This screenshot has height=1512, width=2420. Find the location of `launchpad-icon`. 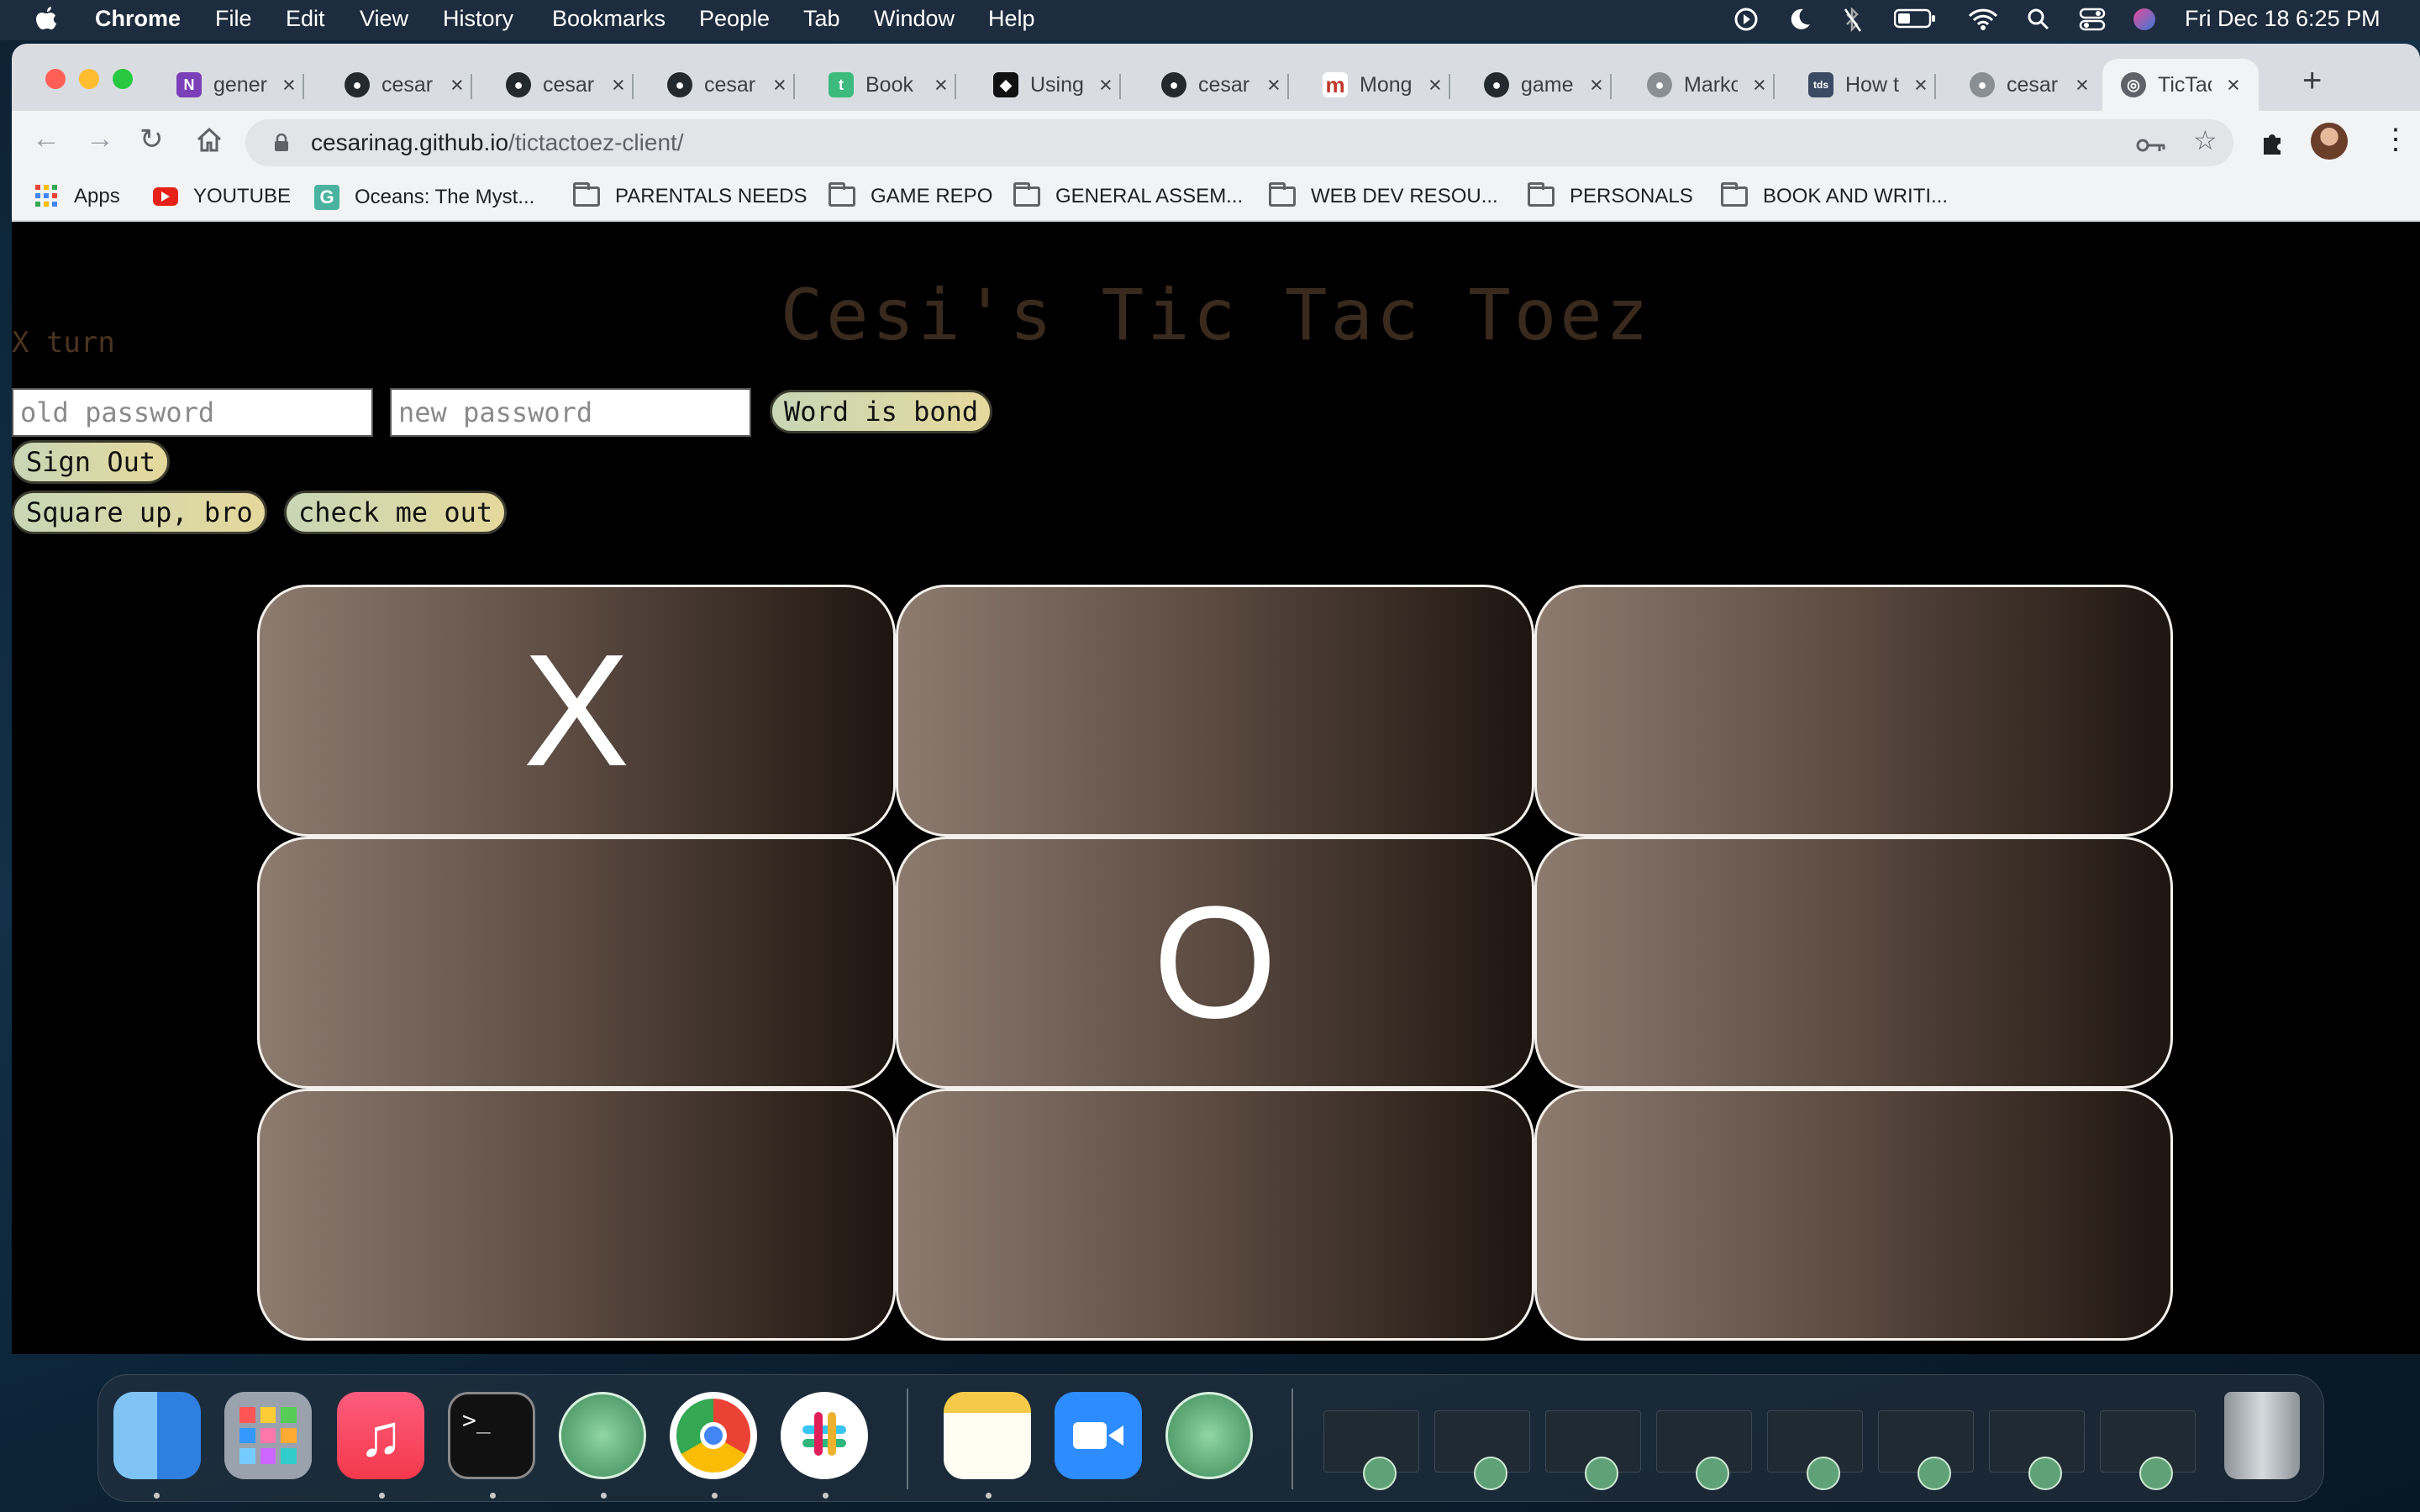

launchpad-icon is located at coordinates (268, 1435).